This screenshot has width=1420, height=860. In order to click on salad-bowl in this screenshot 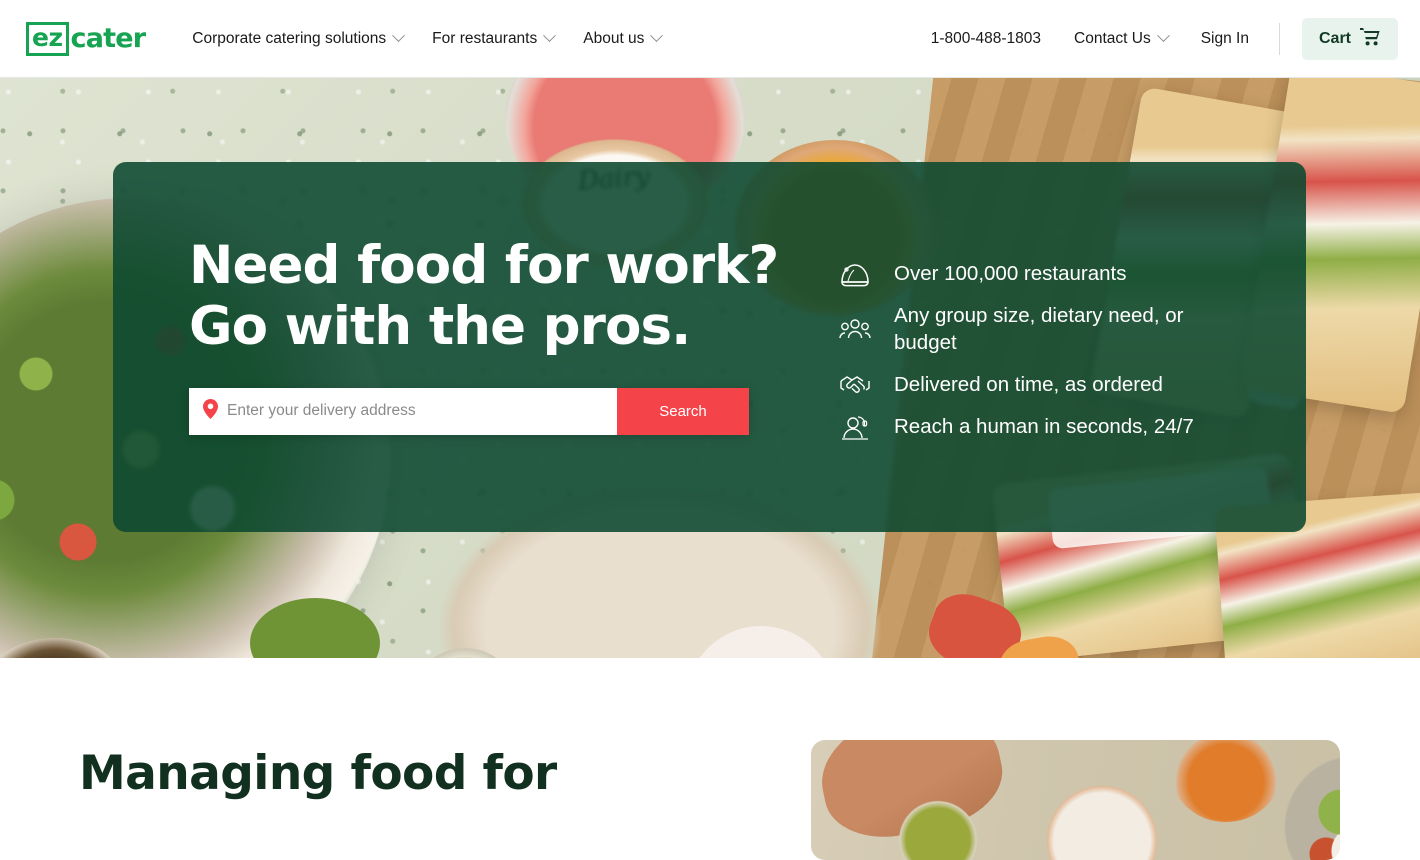, I will do `click(1310, 806)`.